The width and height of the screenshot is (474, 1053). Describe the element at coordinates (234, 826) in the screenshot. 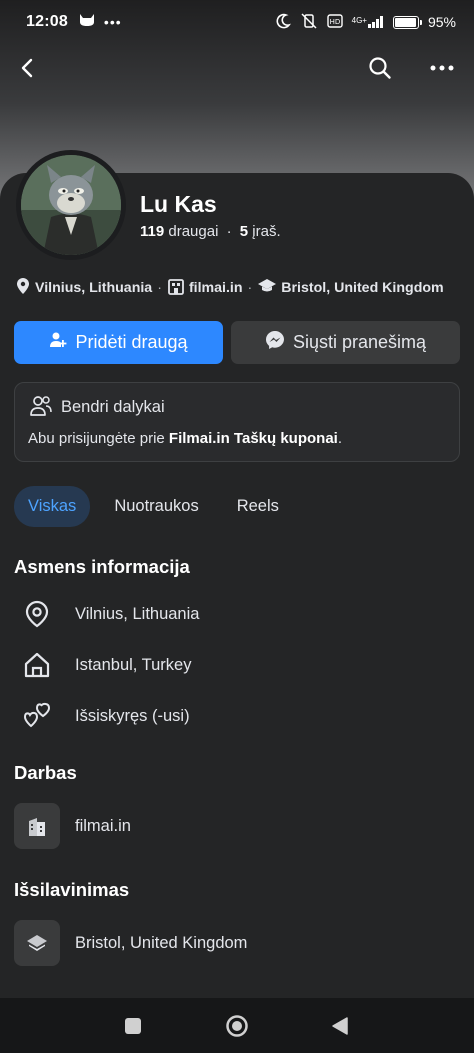

I see `detail-work: filmai.in` at that location.